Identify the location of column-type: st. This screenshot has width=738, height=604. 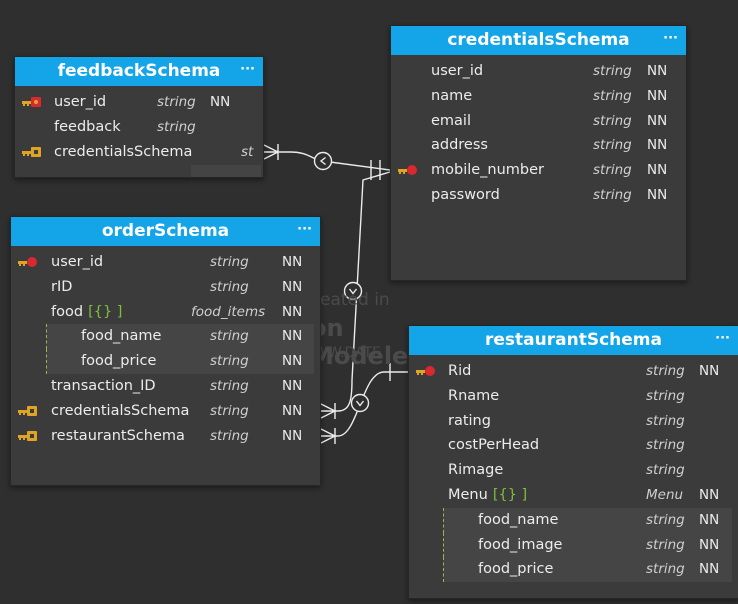
(247, 151).